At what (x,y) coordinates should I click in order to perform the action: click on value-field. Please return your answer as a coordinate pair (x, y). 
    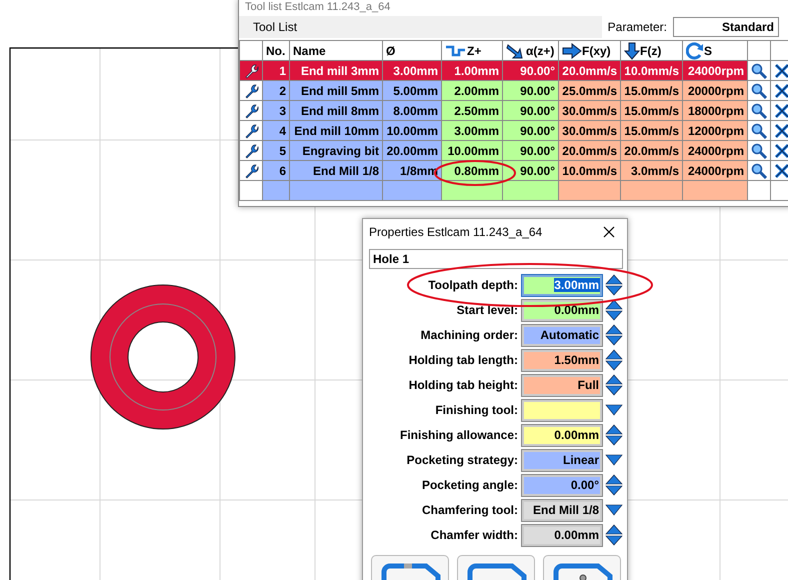
    Looking at the image, I should click on (562, 410).